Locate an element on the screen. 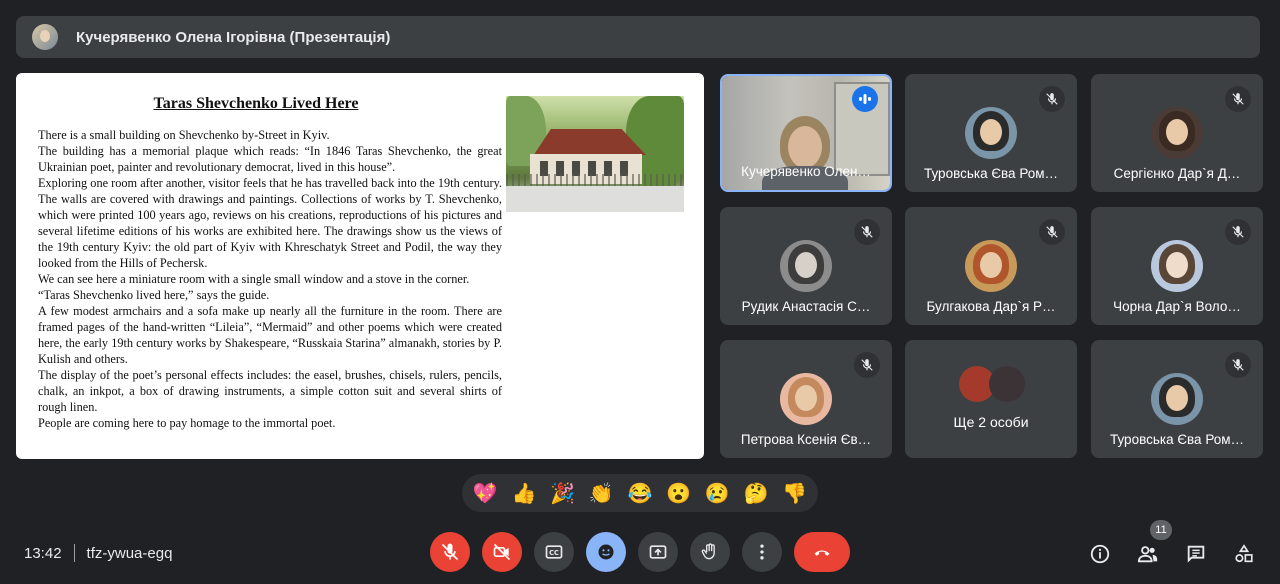  reaction-thumbs-down: 👎 is located at coordinates (795, 493).